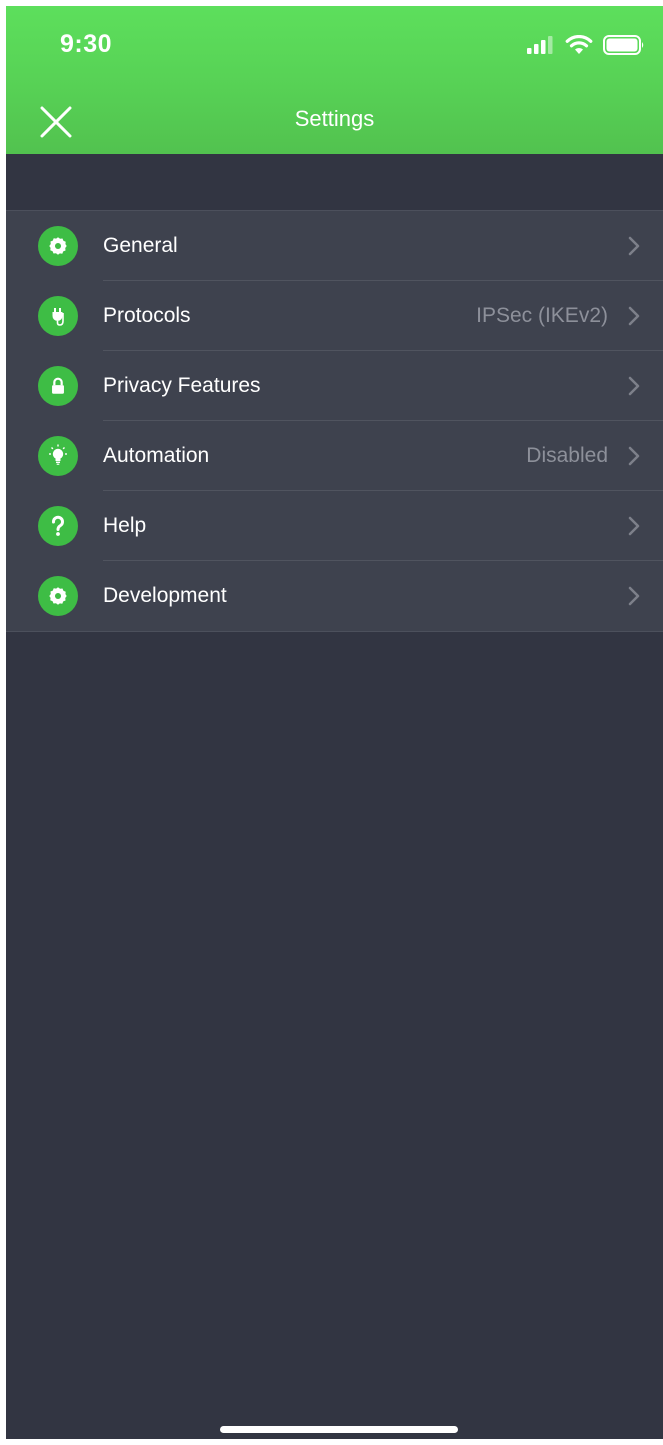 The image size is (663, 1445). What do you see at coordinates (58, 316) in the screenshot?
I see `plug-icon` at bounding box center [58, 316].